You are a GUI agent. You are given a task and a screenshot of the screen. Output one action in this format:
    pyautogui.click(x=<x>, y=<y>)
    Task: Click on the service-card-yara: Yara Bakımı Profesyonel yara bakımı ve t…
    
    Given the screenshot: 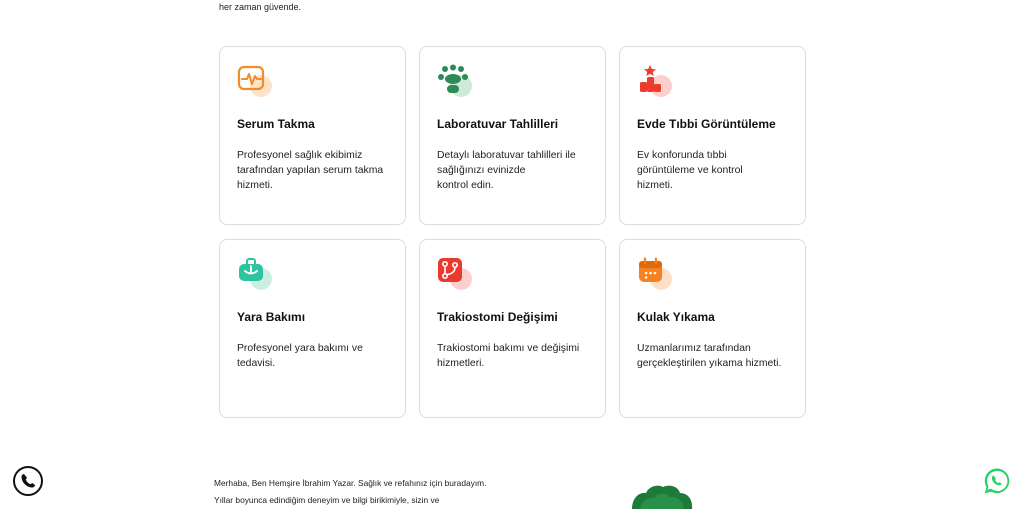 What is the action you would take?
    pyautogui.click(x=312, y=328)
    